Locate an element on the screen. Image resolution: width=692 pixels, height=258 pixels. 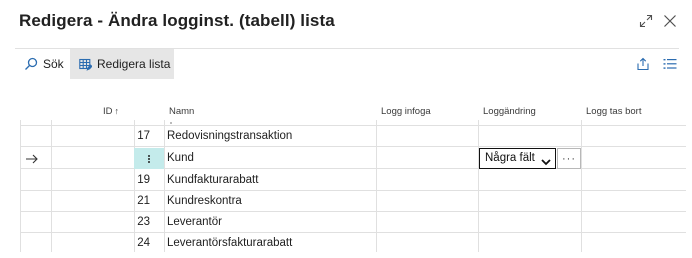
table-row: 17 Redovisningstransaktion is located at coordinates (353, 136).